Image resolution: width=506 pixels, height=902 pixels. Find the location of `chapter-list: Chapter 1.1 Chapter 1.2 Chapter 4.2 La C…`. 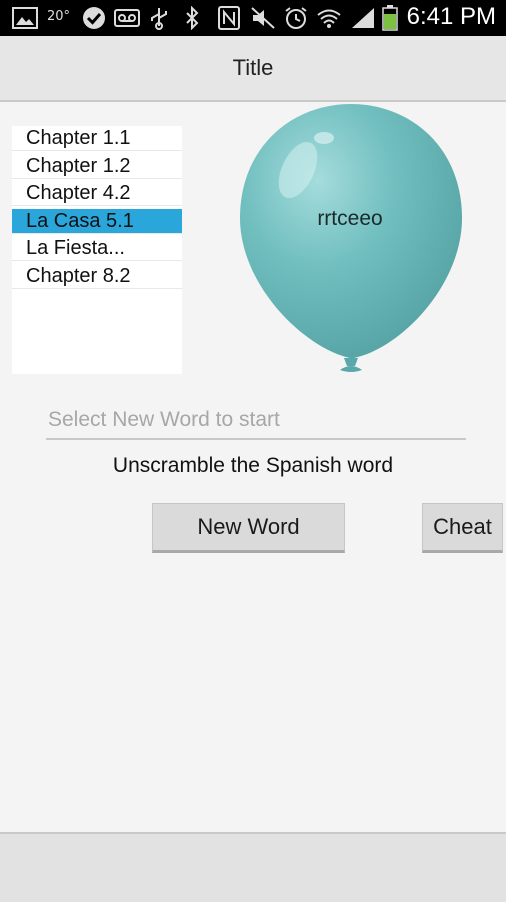

chapter-list: Chapter 1.1 Chapter 1.2 Chapter 4.2 La C… is located at coordinates (97, 250).